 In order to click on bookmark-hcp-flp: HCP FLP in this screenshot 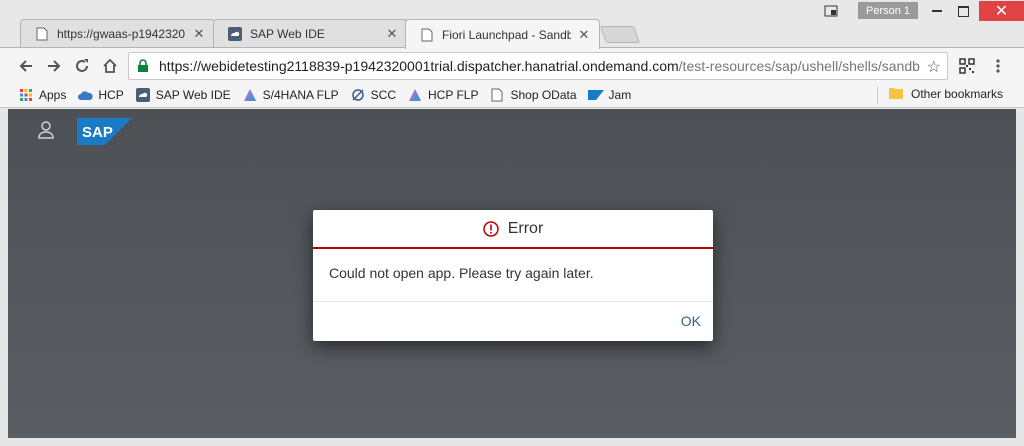, I will do `click(442, 95)`.